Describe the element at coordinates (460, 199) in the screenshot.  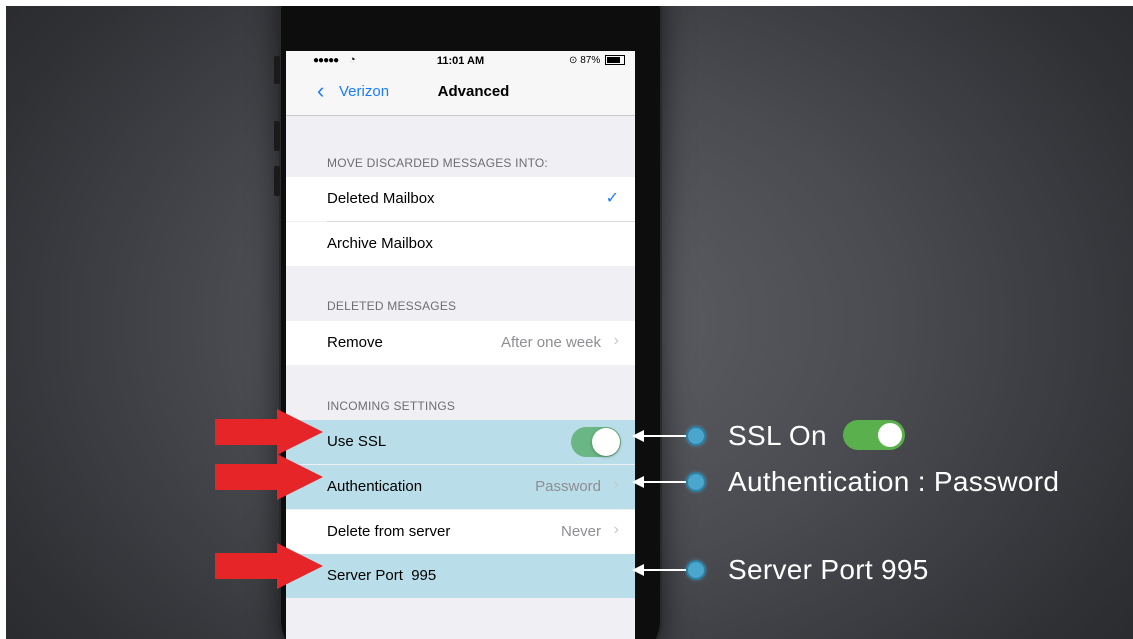
I see `deleted-mailbox-row: Deleted Mailbox ✓` at that location.